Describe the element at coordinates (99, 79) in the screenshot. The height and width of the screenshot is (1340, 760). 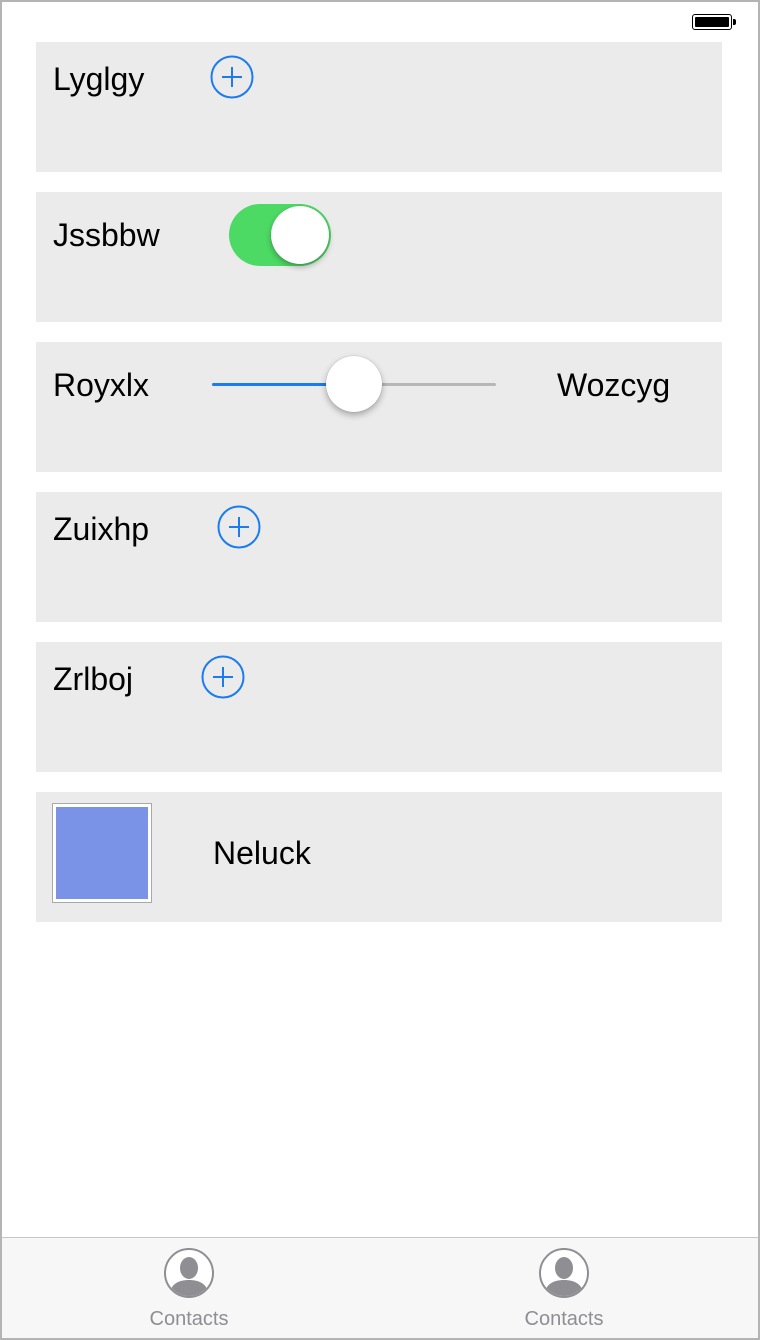
I see `row-label: Lyglgy` at that location.